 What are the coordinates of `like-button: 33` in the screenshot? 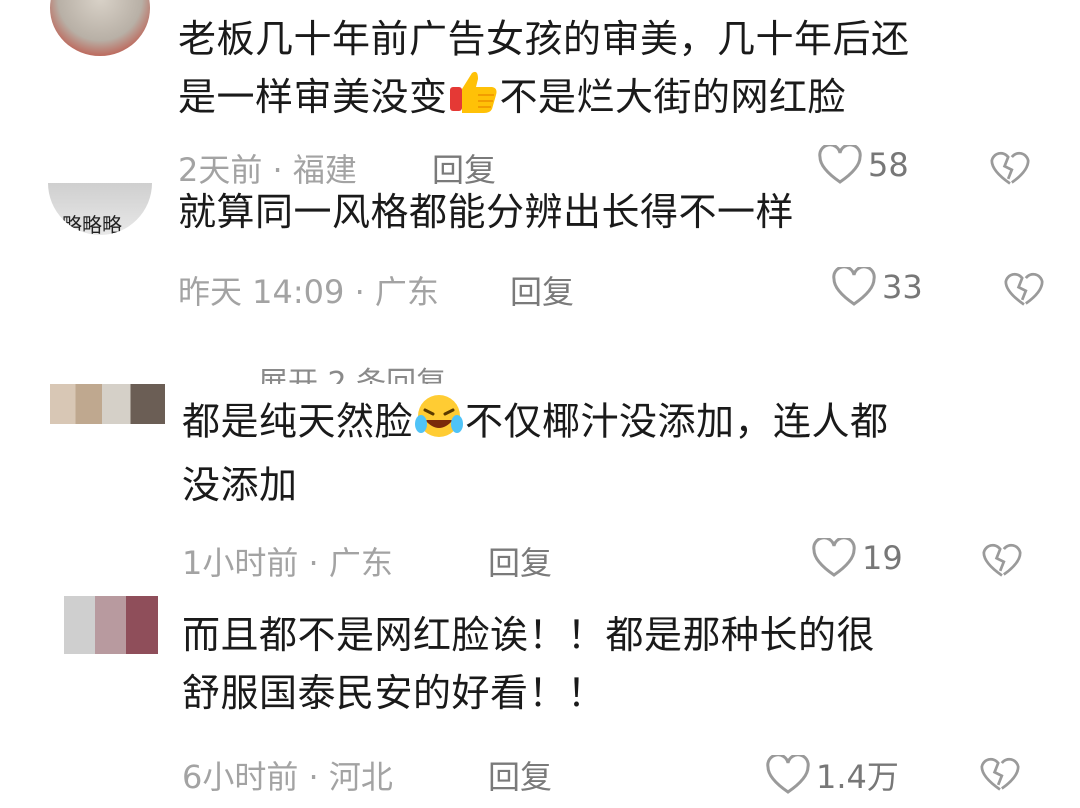 It's located at (877, 287).